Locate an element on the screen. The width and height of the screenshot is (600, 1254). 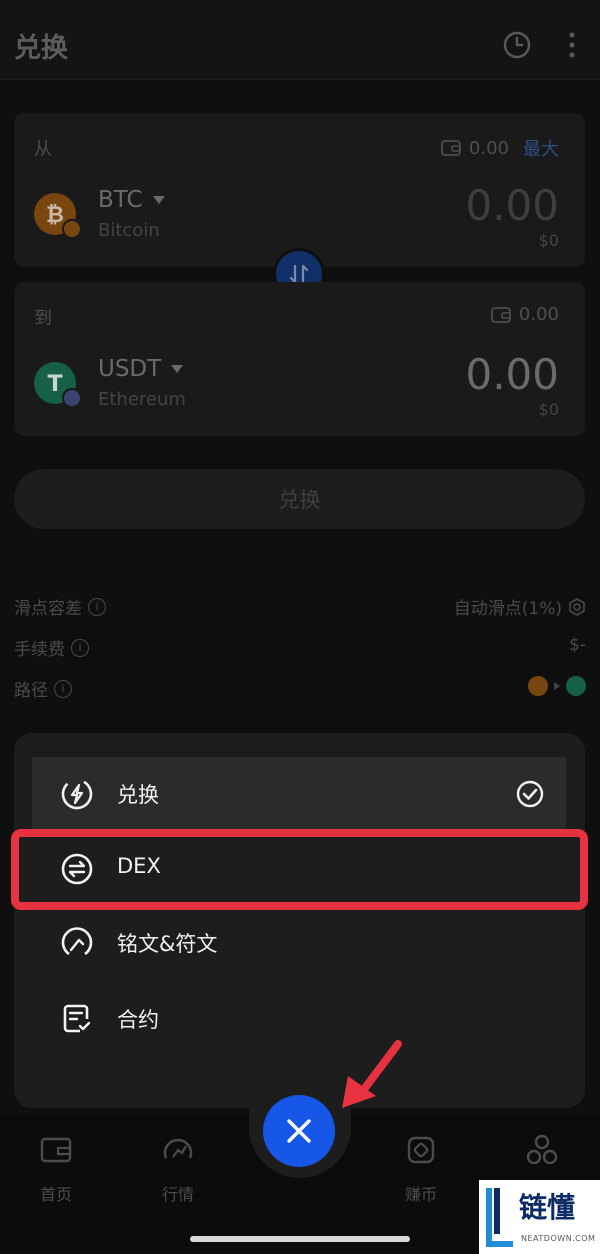
tab-home-label: 首页 is located at coordinates (55, 1194).